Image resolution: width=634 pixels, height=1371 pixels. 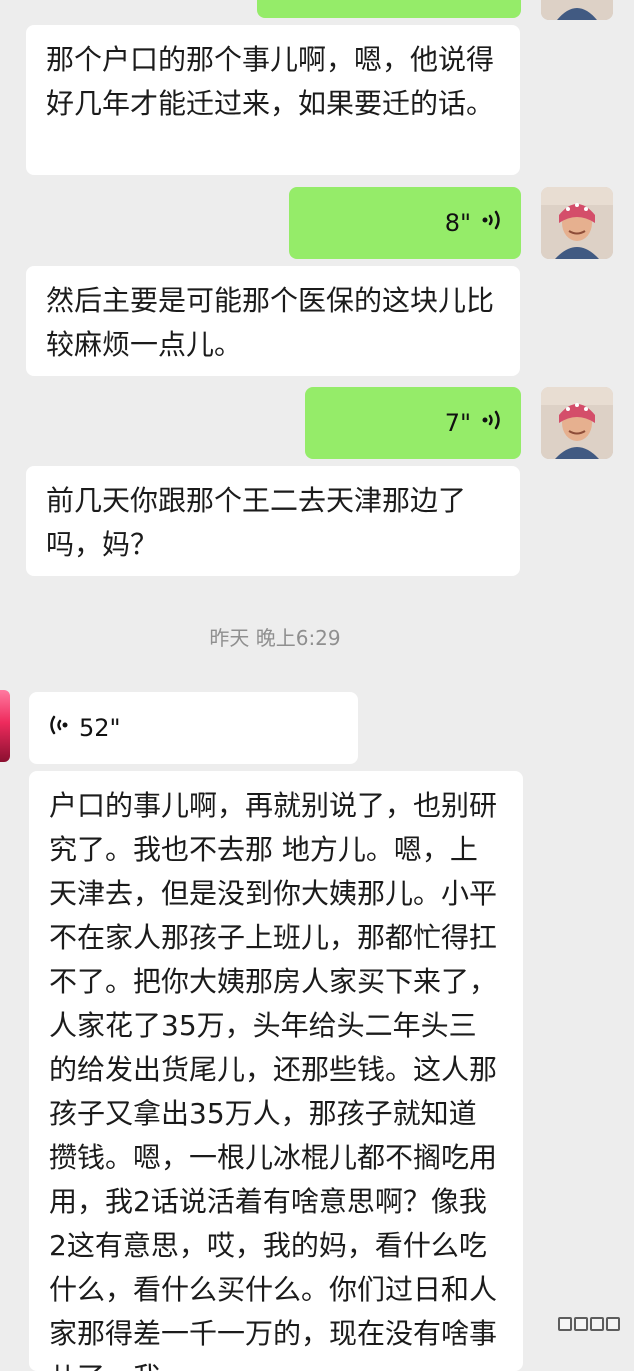 I want to click on timestamp: 昨天 晚上6:29, so click(x=275, y=638).